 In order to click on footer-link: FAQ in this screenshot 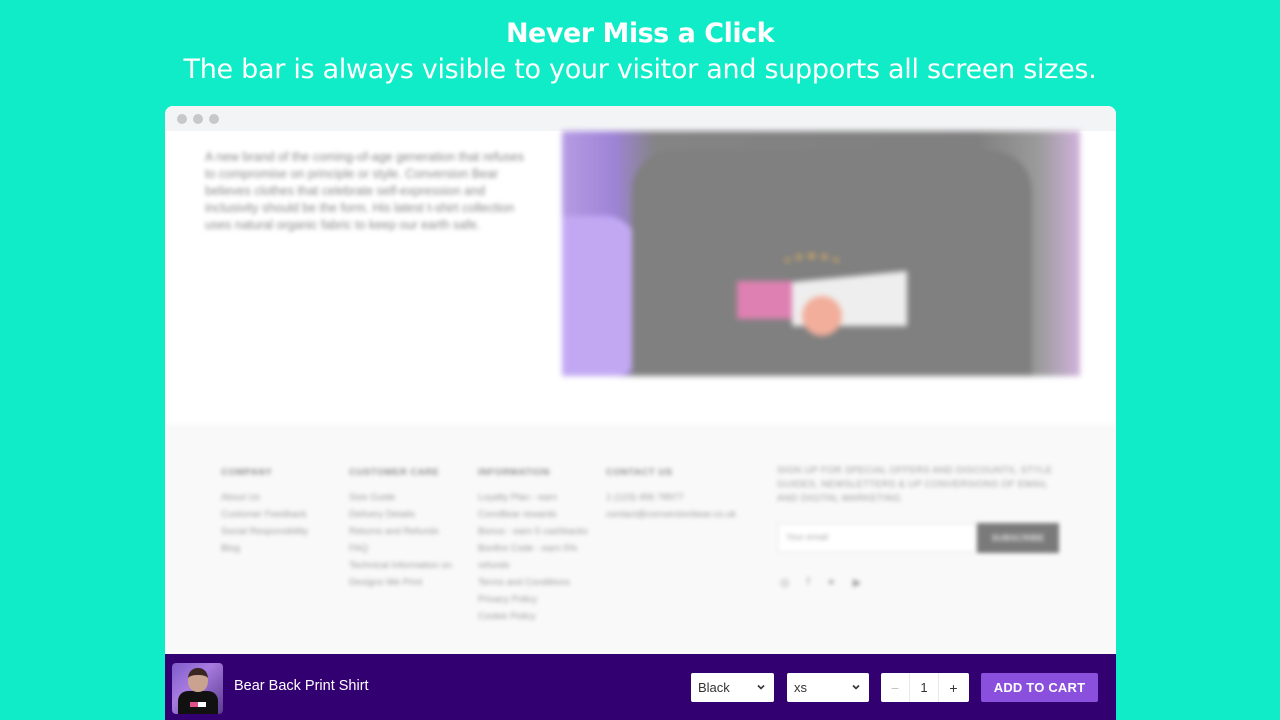, I will do `click(406, 548)`.